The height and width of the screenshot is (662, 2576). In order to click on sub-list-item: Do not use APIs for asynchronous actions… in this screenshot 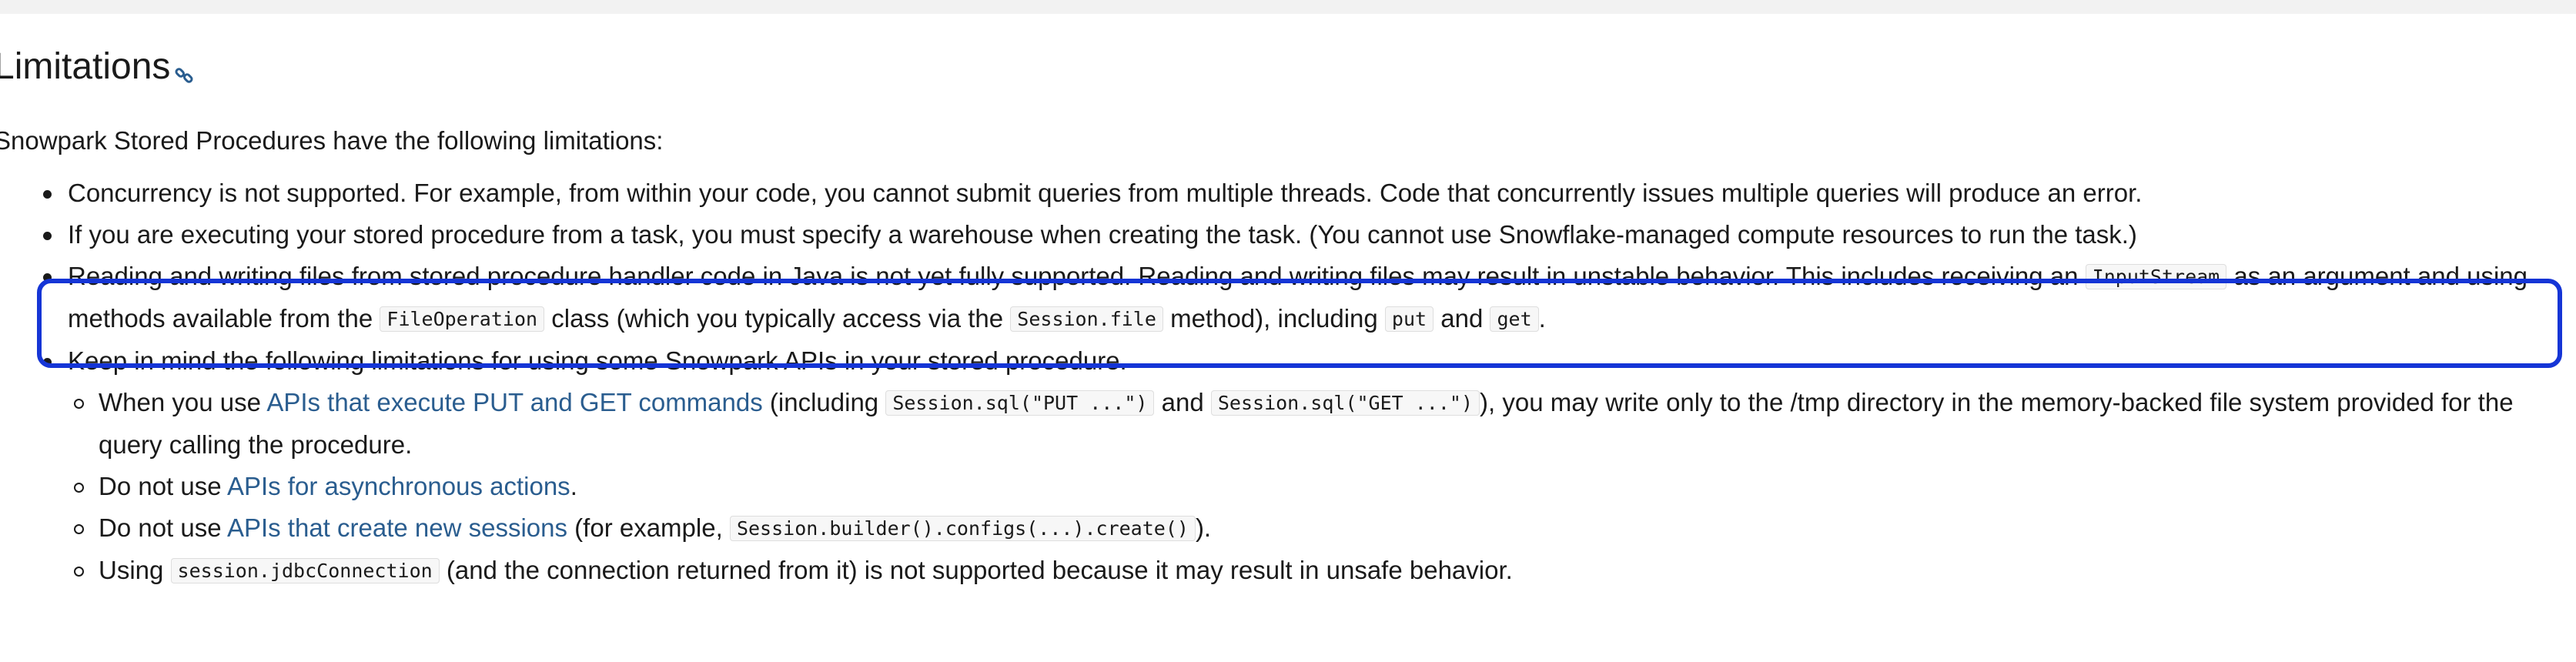, I will do `click(1283, 487)`.